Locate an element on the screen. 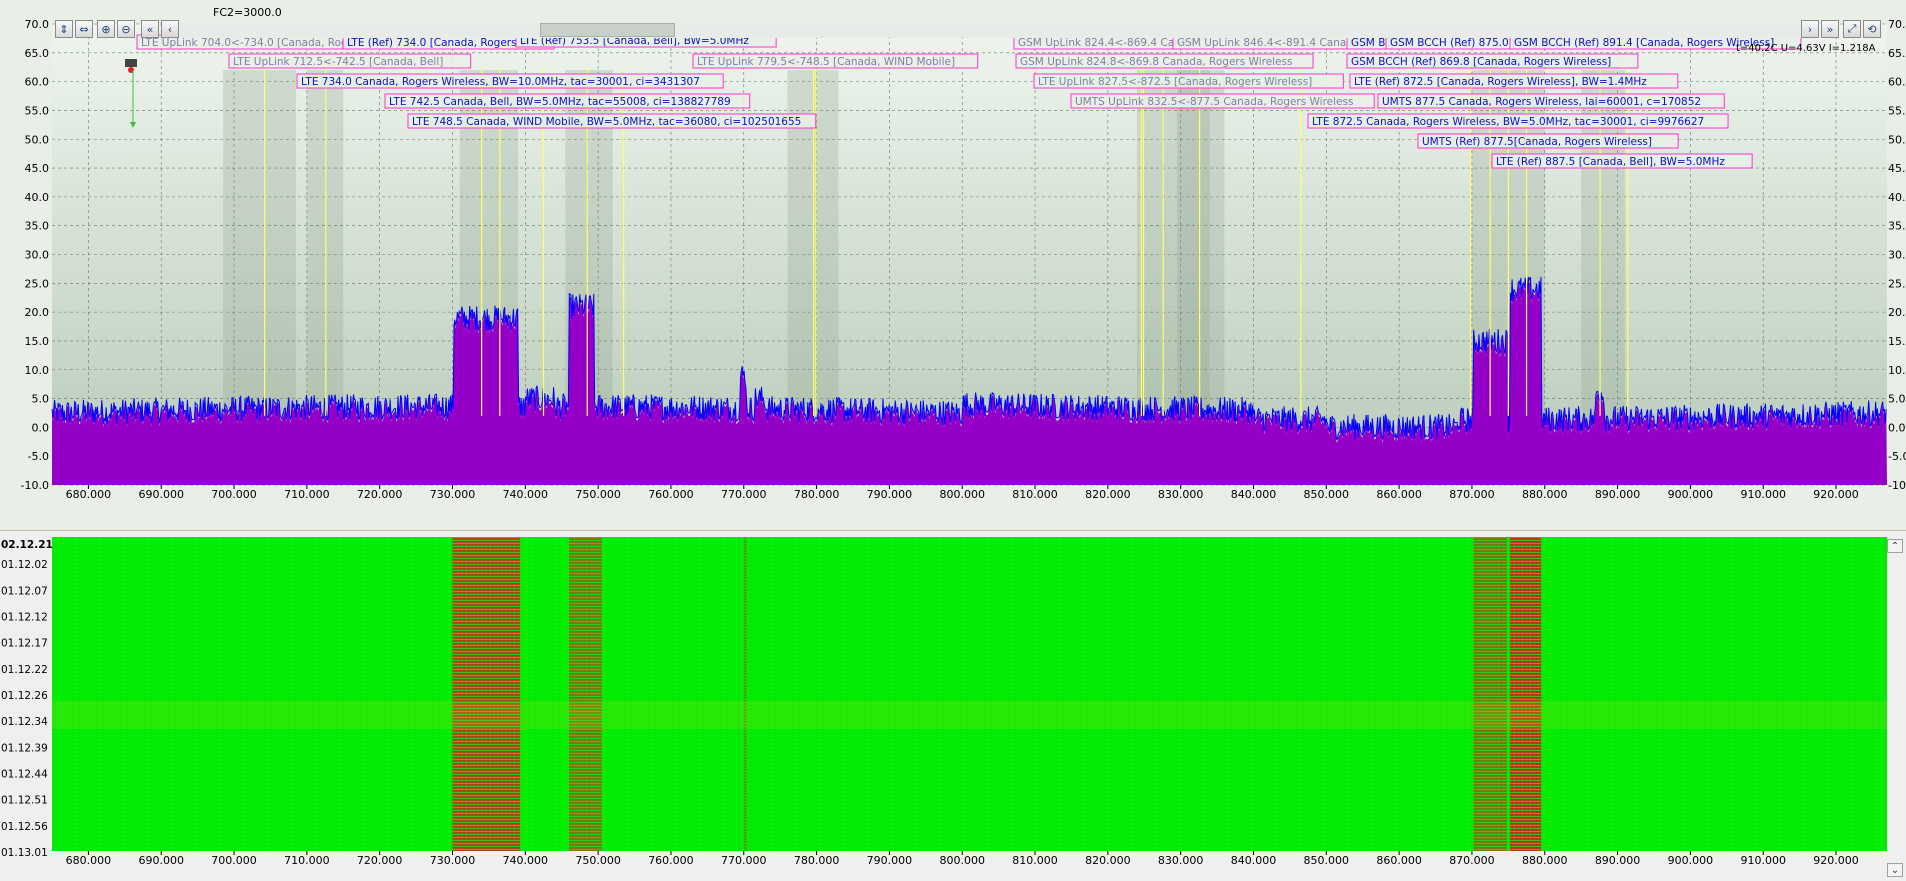 The width and height of the screenshot is (1906, 881). waterfall-timestamp: 01.12.22 is located at coordinates (24, 670).